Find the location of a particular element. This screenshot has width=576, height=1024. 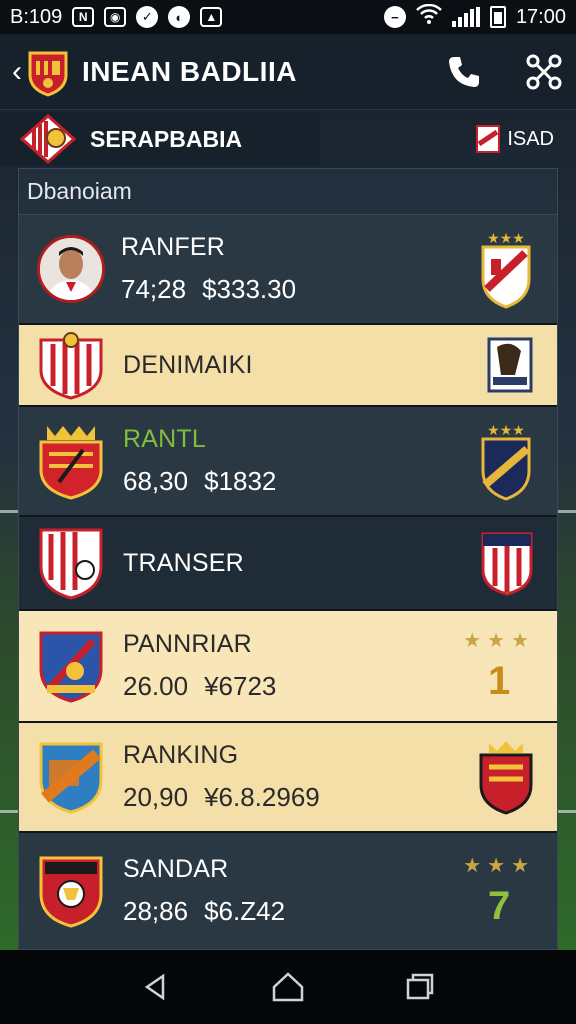

back-triangle-icon is located at coordinates (154, 987).